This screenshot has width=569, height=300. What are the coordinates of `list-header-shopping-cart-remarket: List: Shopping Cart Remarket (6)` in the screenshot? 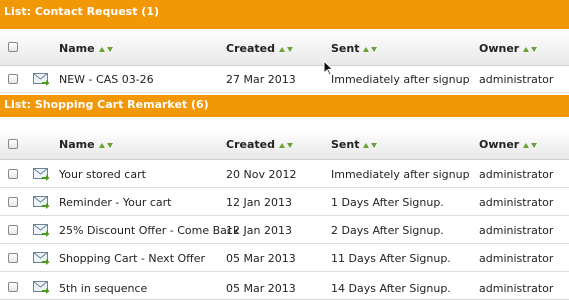 It's located at (284, 106).